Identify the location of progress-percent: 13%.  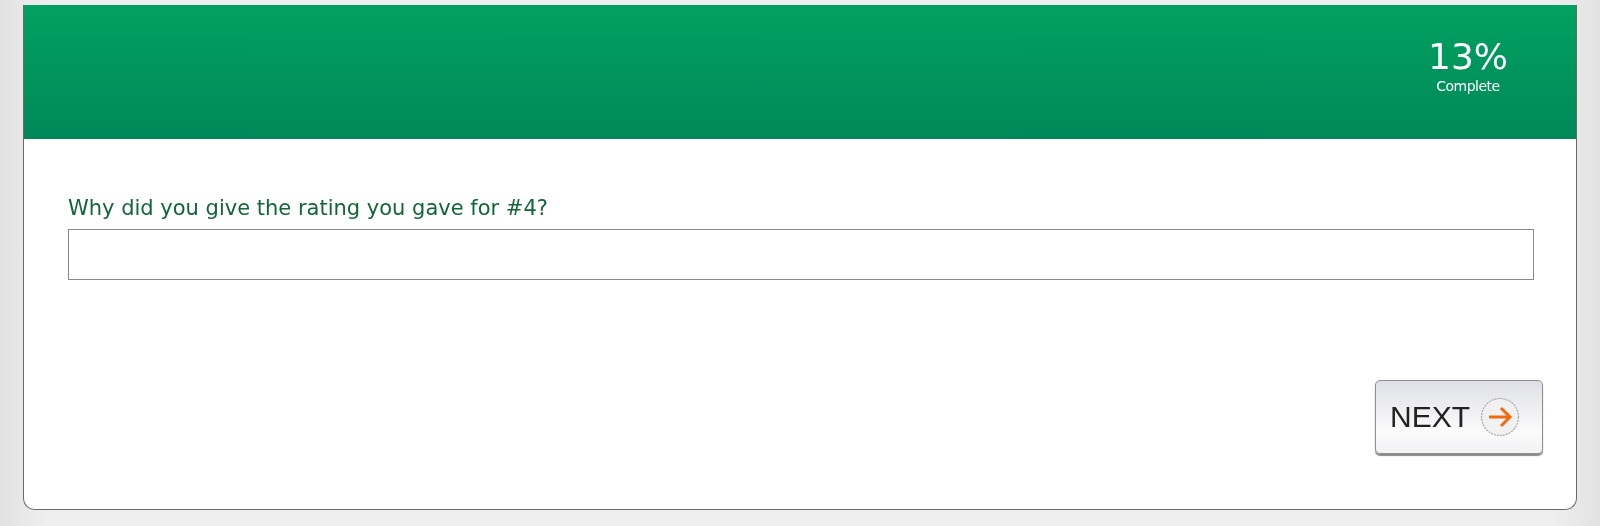
(1468, 57).